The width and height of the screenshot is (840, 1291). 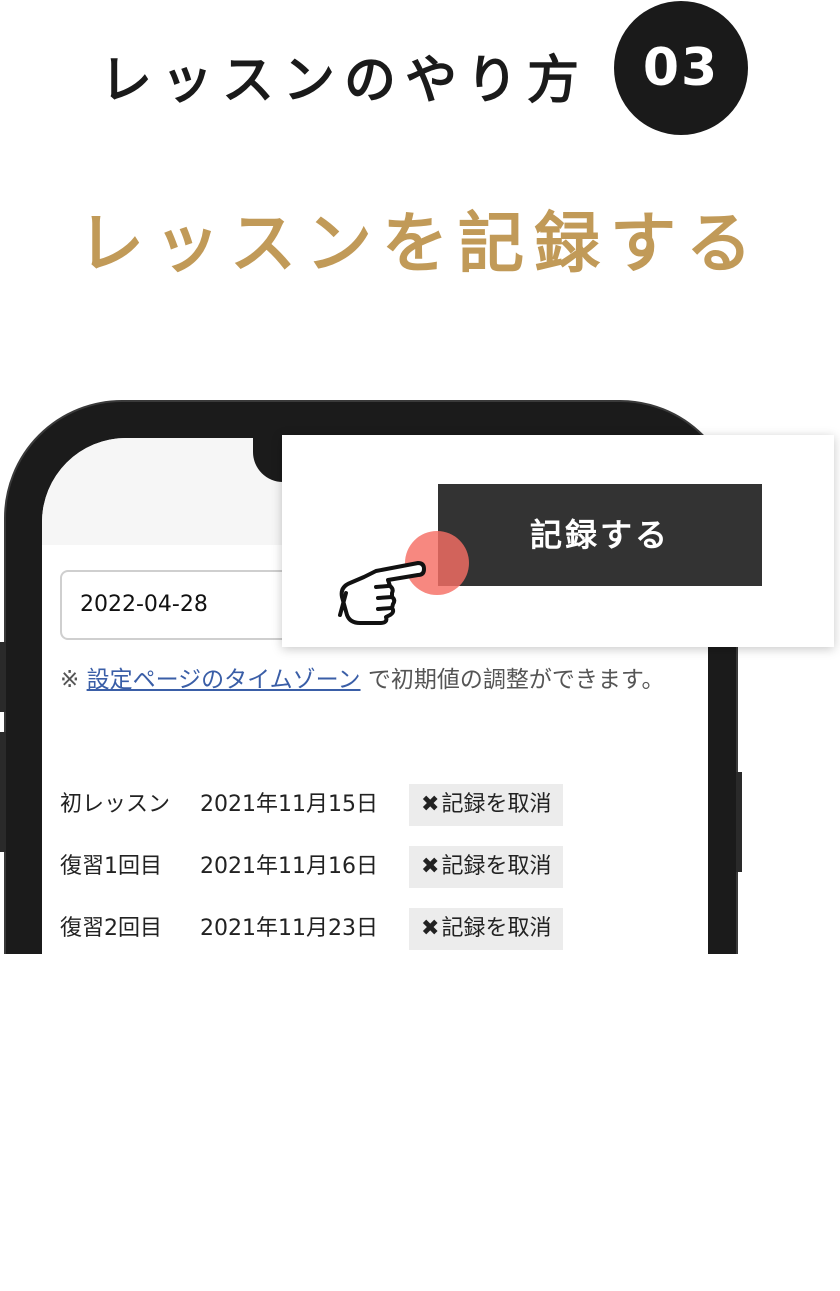 I want to click on note-prefix: ※, so click(x=73, y=680).